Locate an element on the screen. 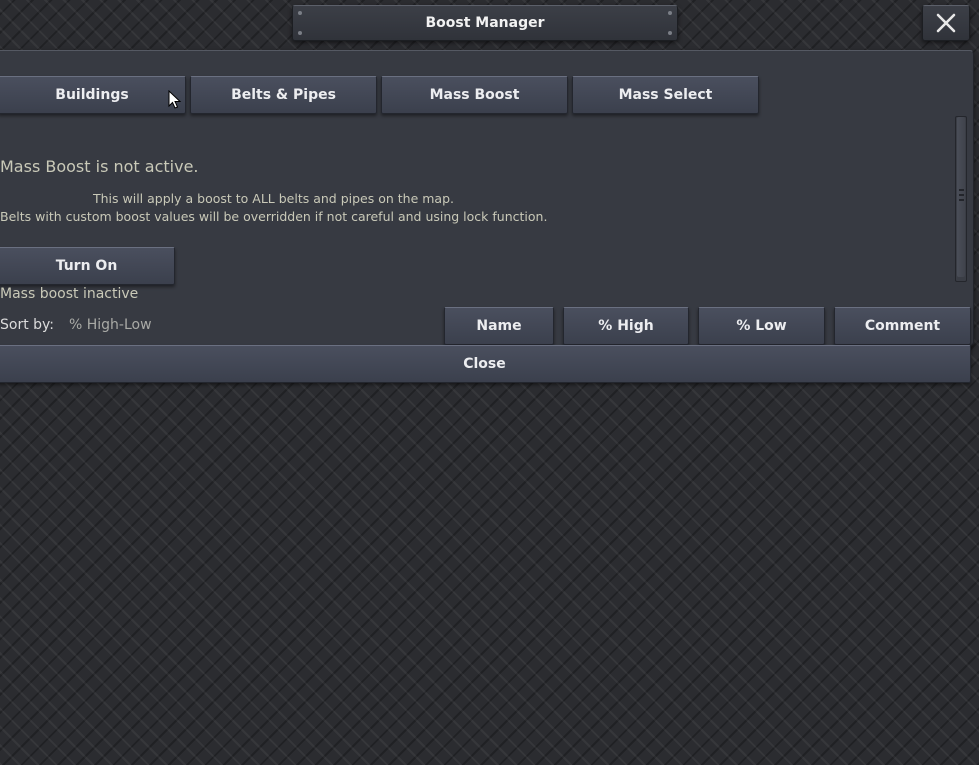 The image size is (979, 765). close-icon is located at coordinates (946, 23).